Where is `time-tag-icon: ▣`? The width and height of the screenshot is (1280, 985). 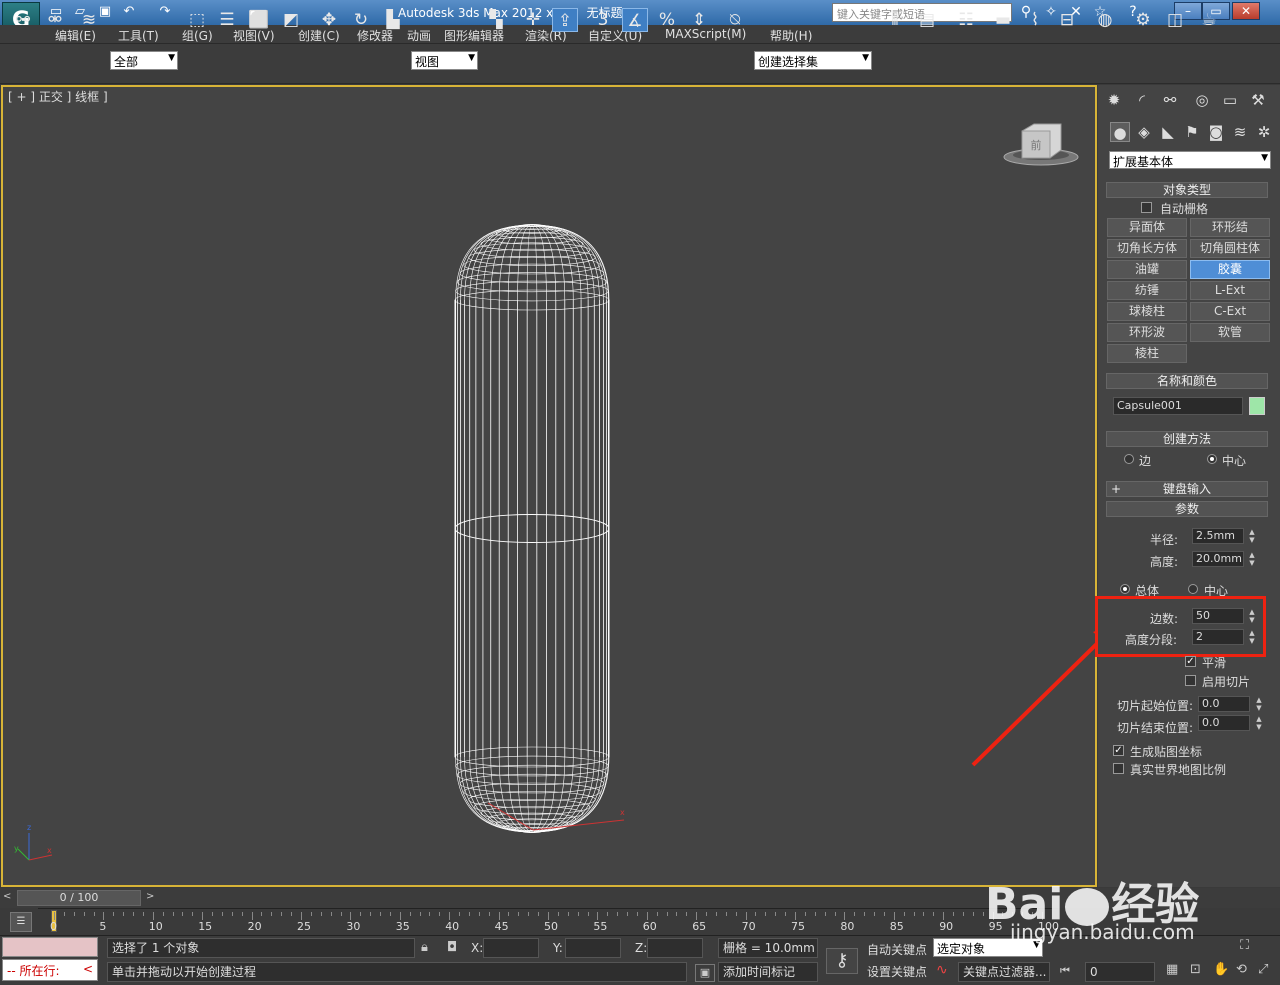
time-tag-icon: ▣ is located at coordinates (705, 973).